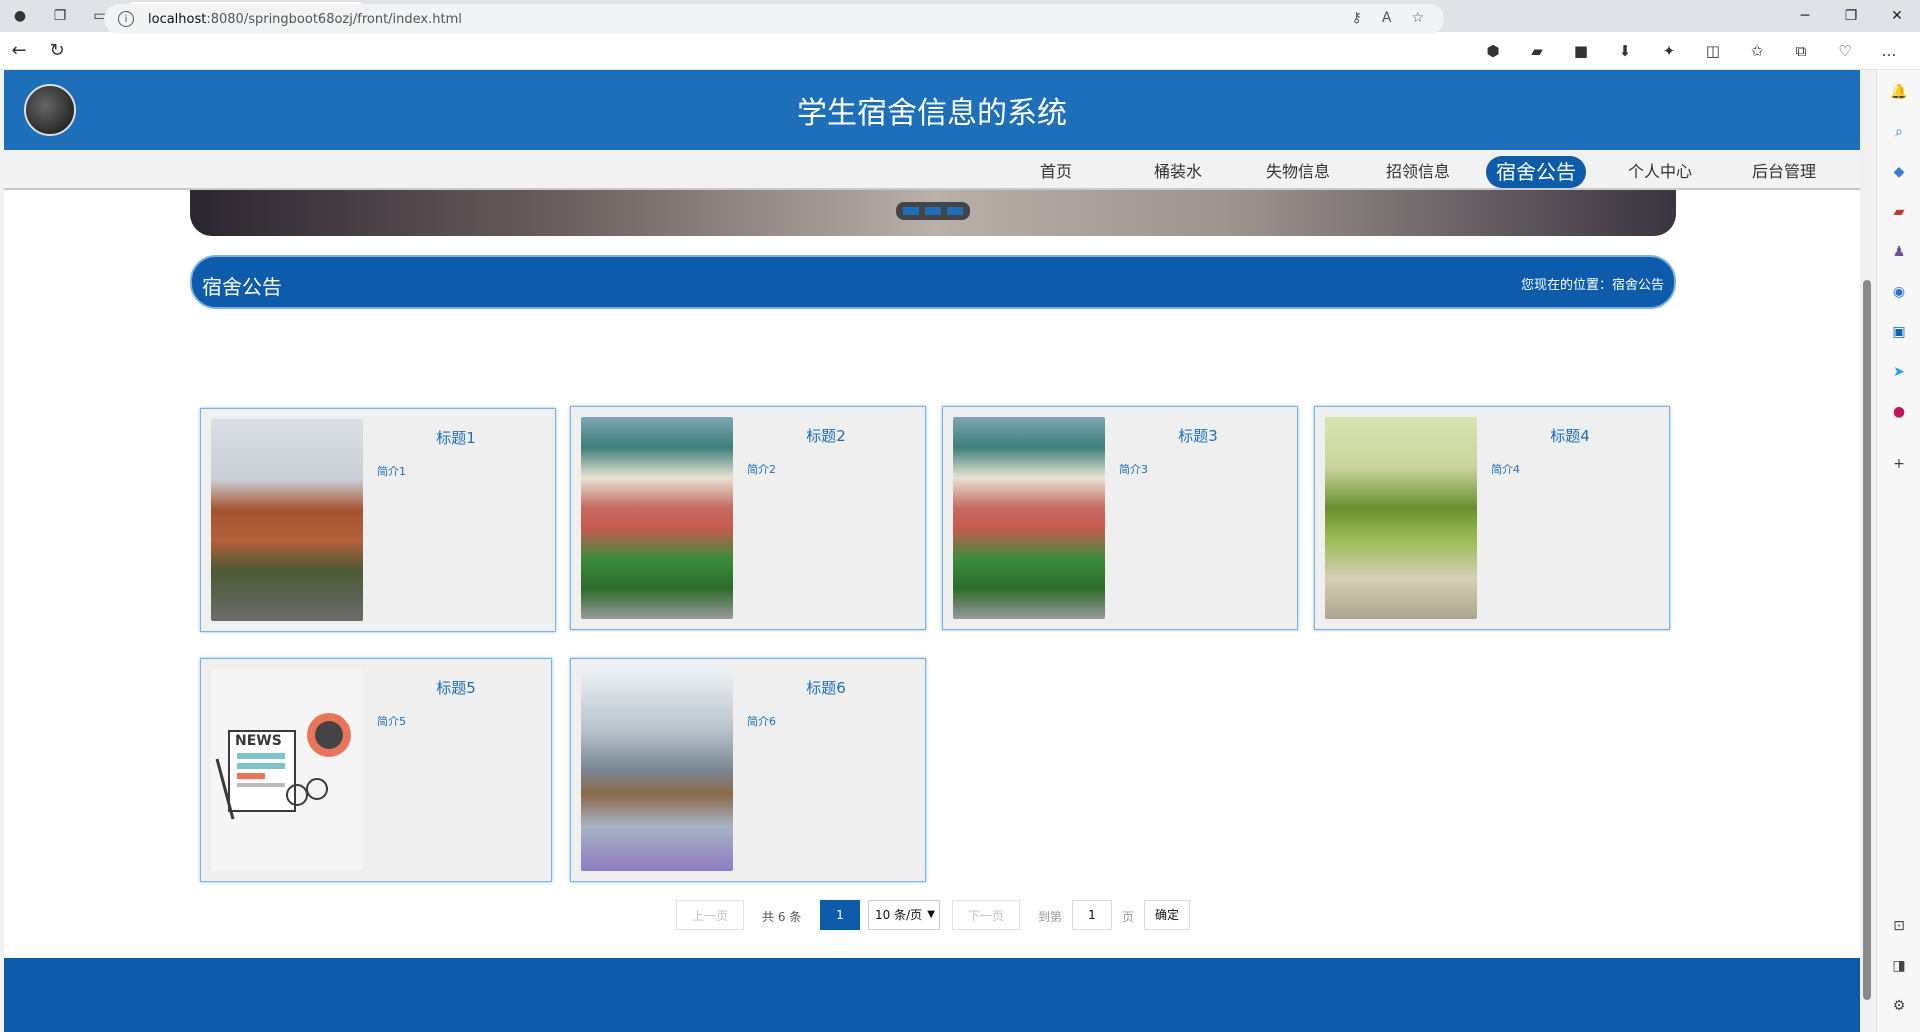 The height and width of the screenshot is (1032, 1920). Describe the element at coordinates (1899, 412) in the screenshot. I see `app-badge-icon: ●` at that location.